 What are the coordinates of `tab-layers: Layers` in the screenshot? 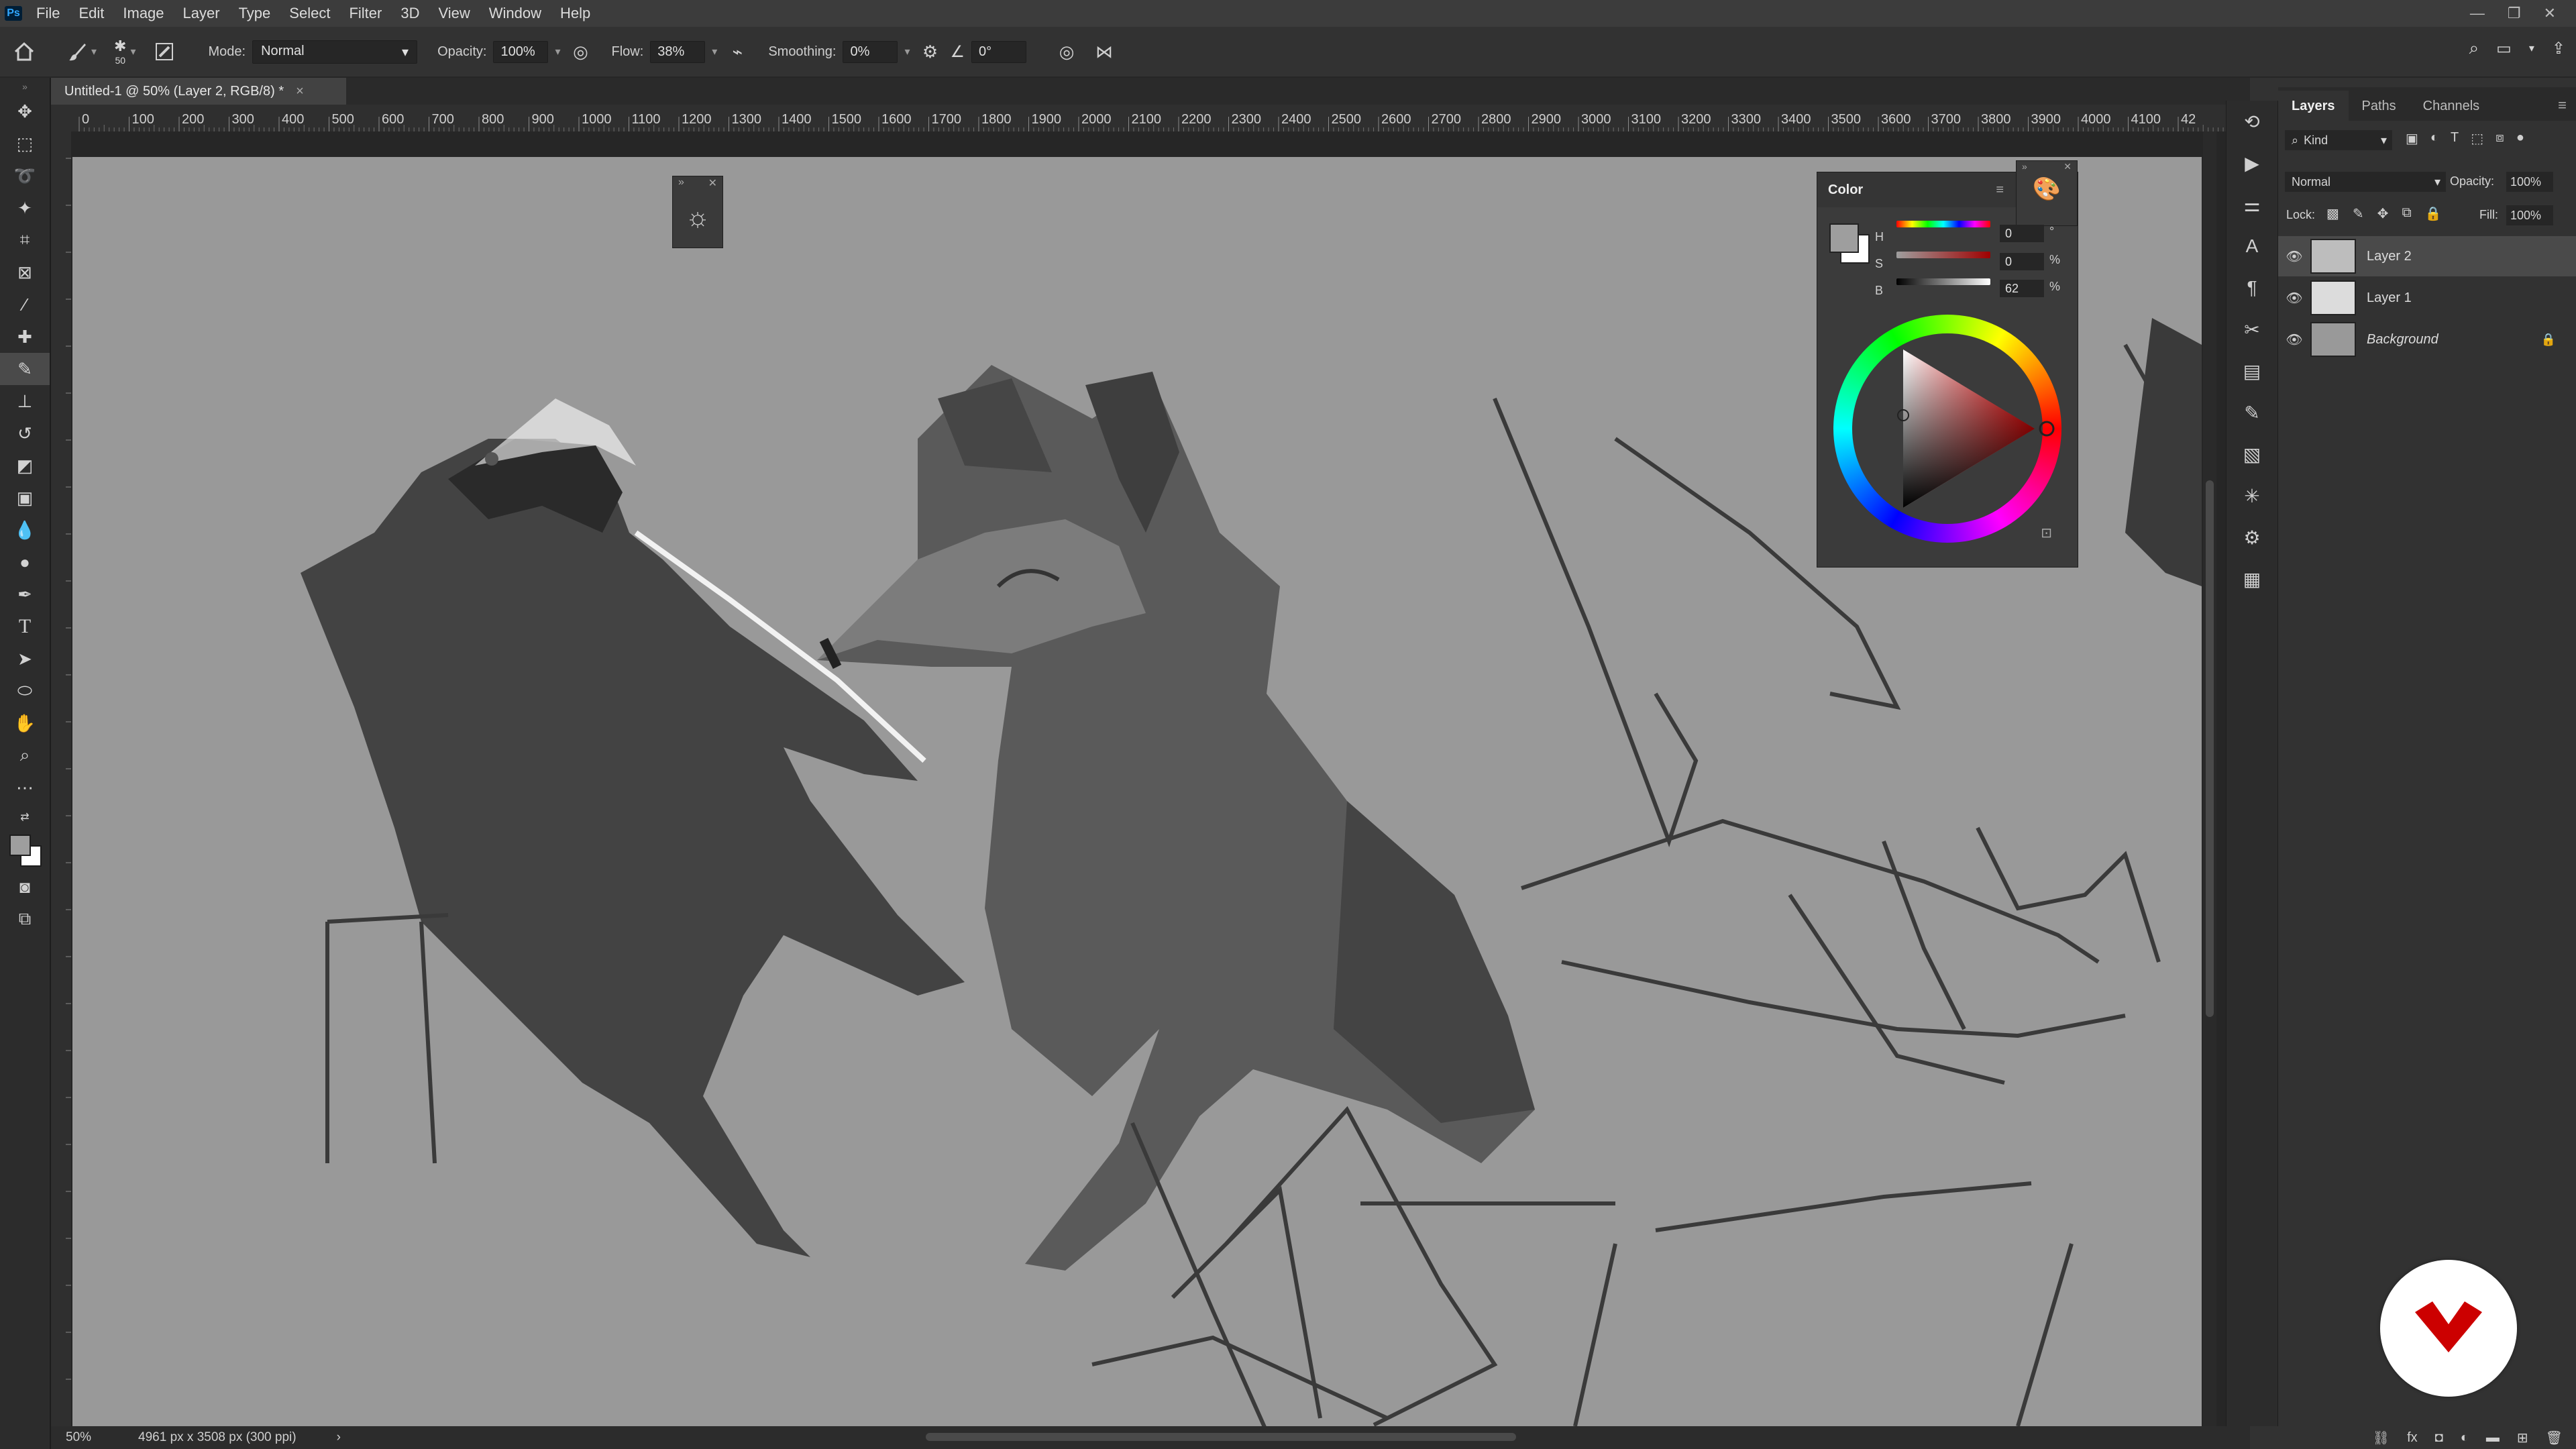 It's located at (2313, 106).